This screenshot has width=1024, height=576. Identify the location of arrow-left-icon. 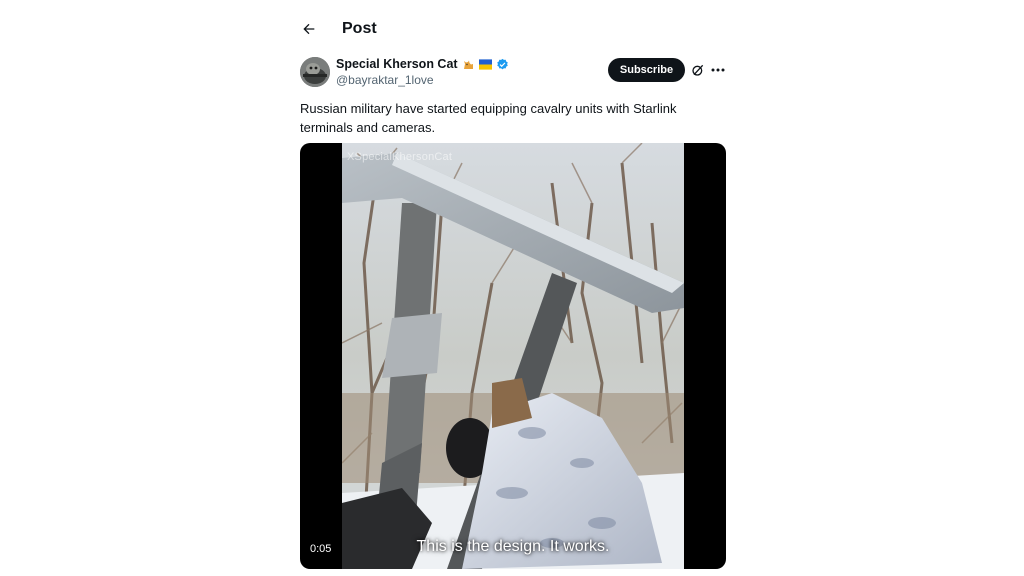
(309, 29).